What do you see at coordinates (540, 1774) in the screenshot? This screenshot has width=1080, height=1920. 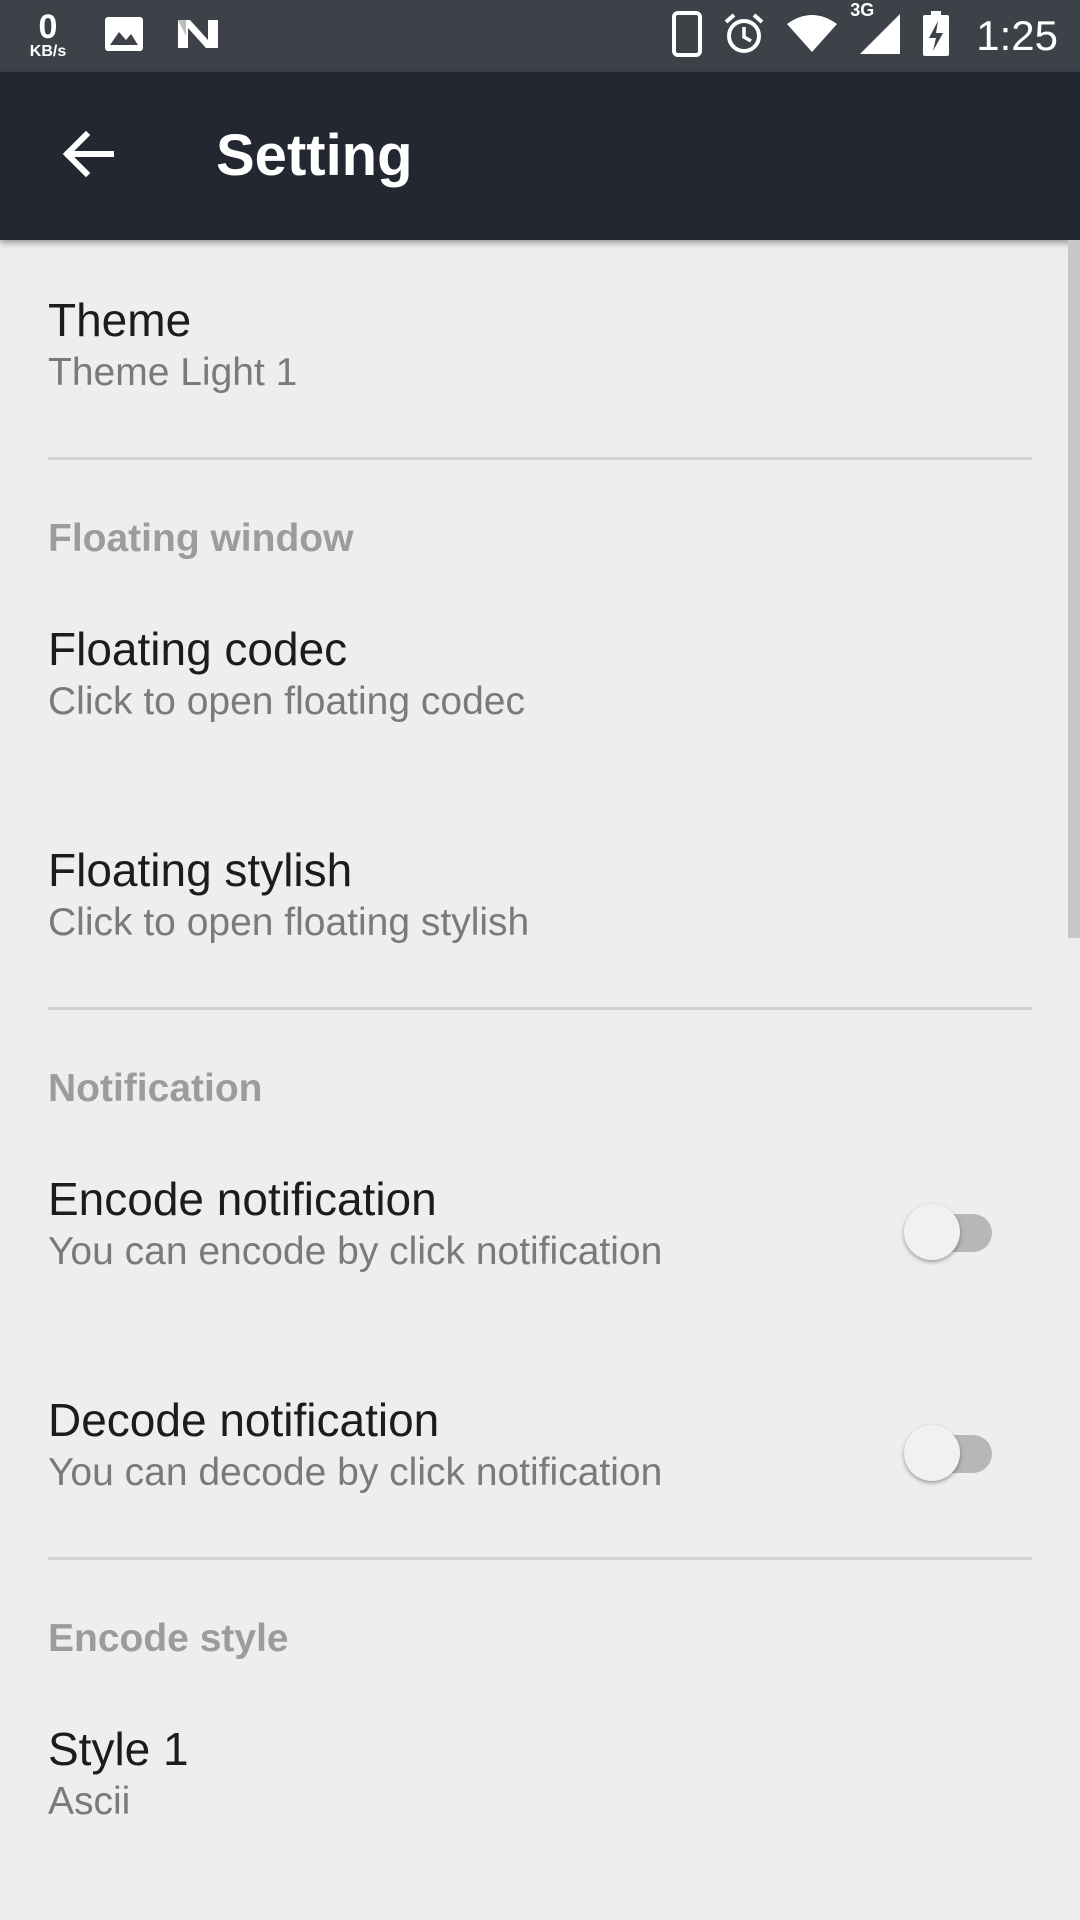 I see `style-1-preference: Style 1 Ascii` at bounding box center [540, 1774].